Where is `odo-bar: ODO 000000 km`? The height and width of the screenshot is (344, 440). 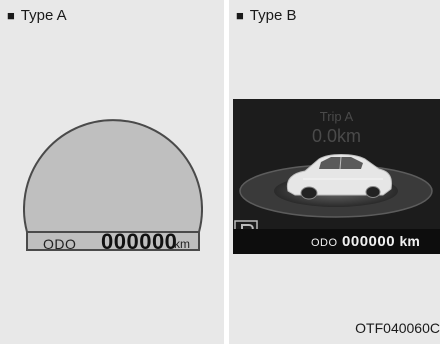
odo-bar: ODO 000000 km is located at coordinates (336, 241).